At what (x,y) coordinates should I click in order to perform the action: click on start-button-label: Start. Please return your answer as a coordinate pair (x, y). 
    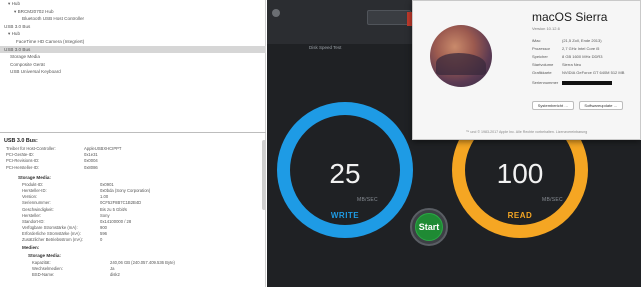
    Looking at the image, I should click on (429, 227).